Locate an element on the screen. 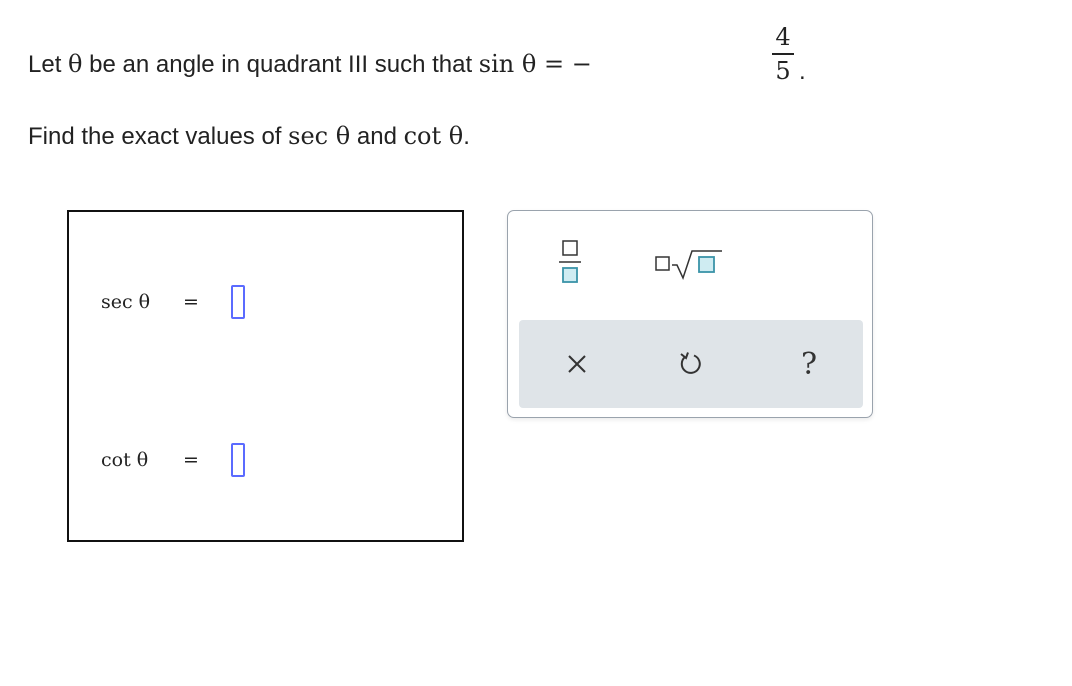 Image resolution: width=1072 pixels, height=686 pixels. undo-icon is located at coordinates (690, 363).